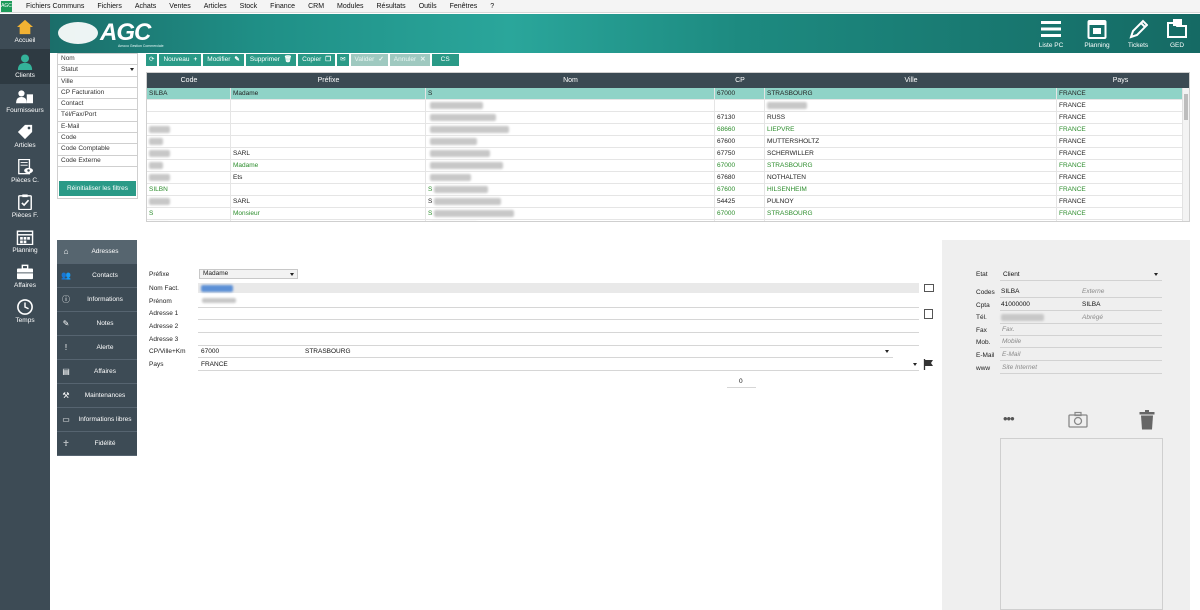  I want to click on menu-achats: Achats, so click(152, 6).